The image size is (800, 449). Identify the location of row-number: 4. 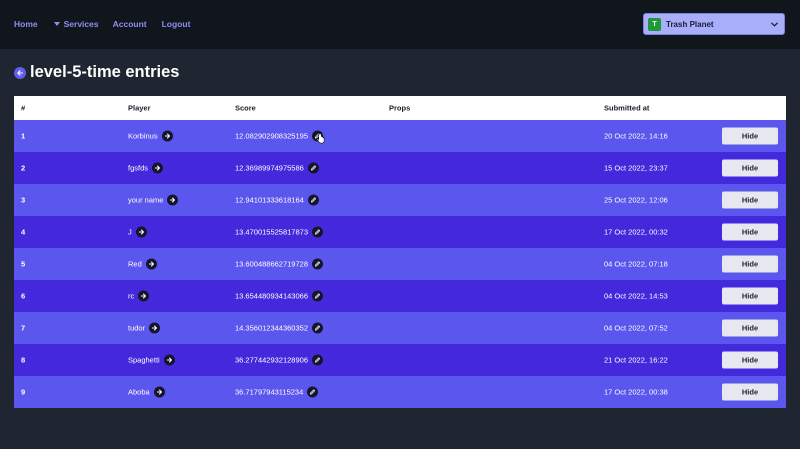
(23, 232).